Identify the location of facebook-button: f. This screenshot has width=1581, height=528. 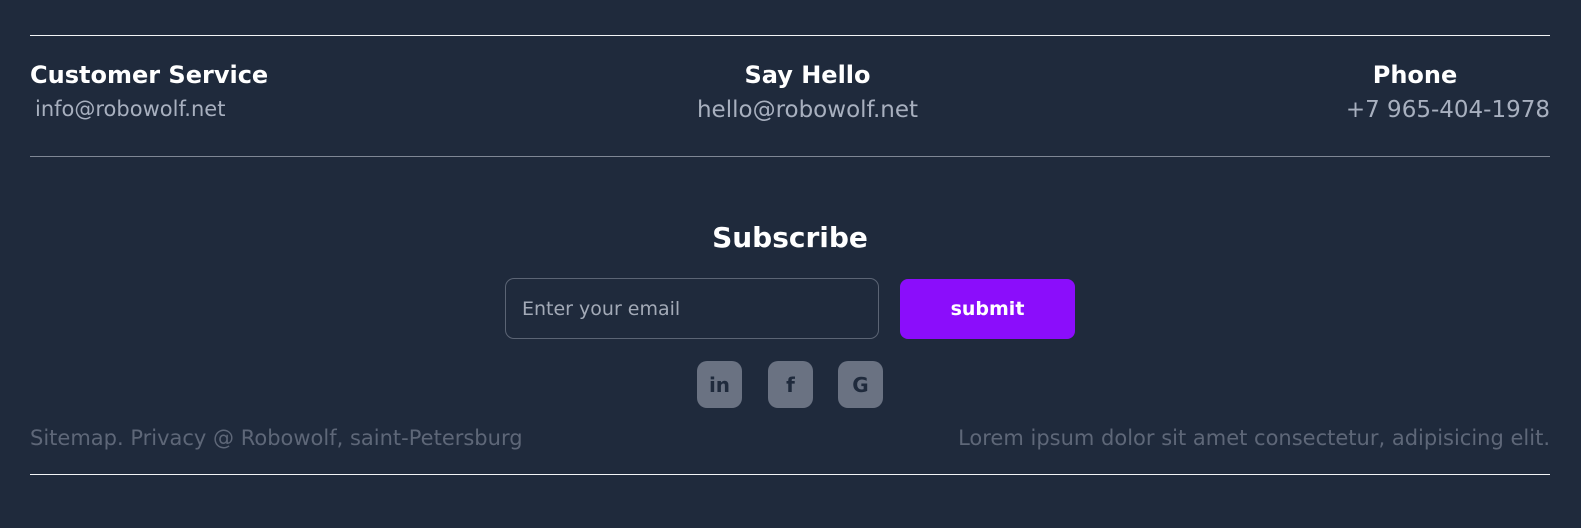
(790, 384).